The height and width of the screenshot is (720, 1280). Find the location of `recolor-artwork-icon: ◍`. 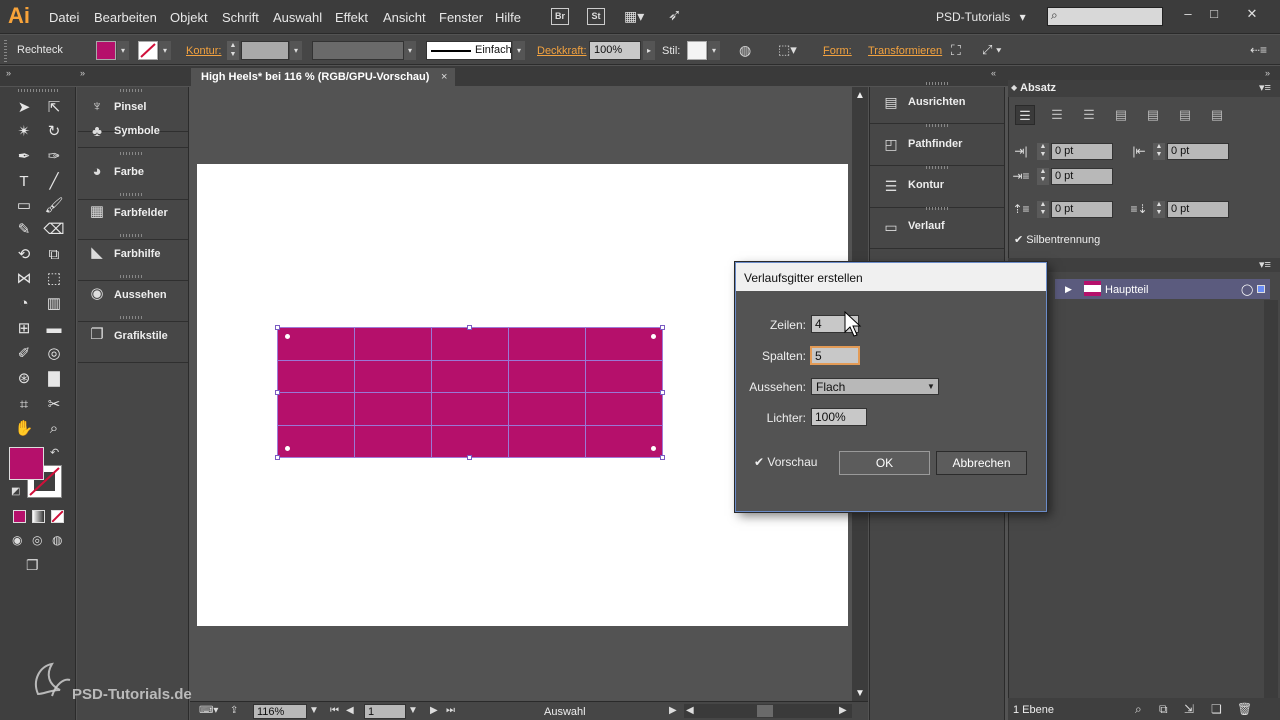

recolor-artwork-icon: ◍ is located at coordinates (748, 50).